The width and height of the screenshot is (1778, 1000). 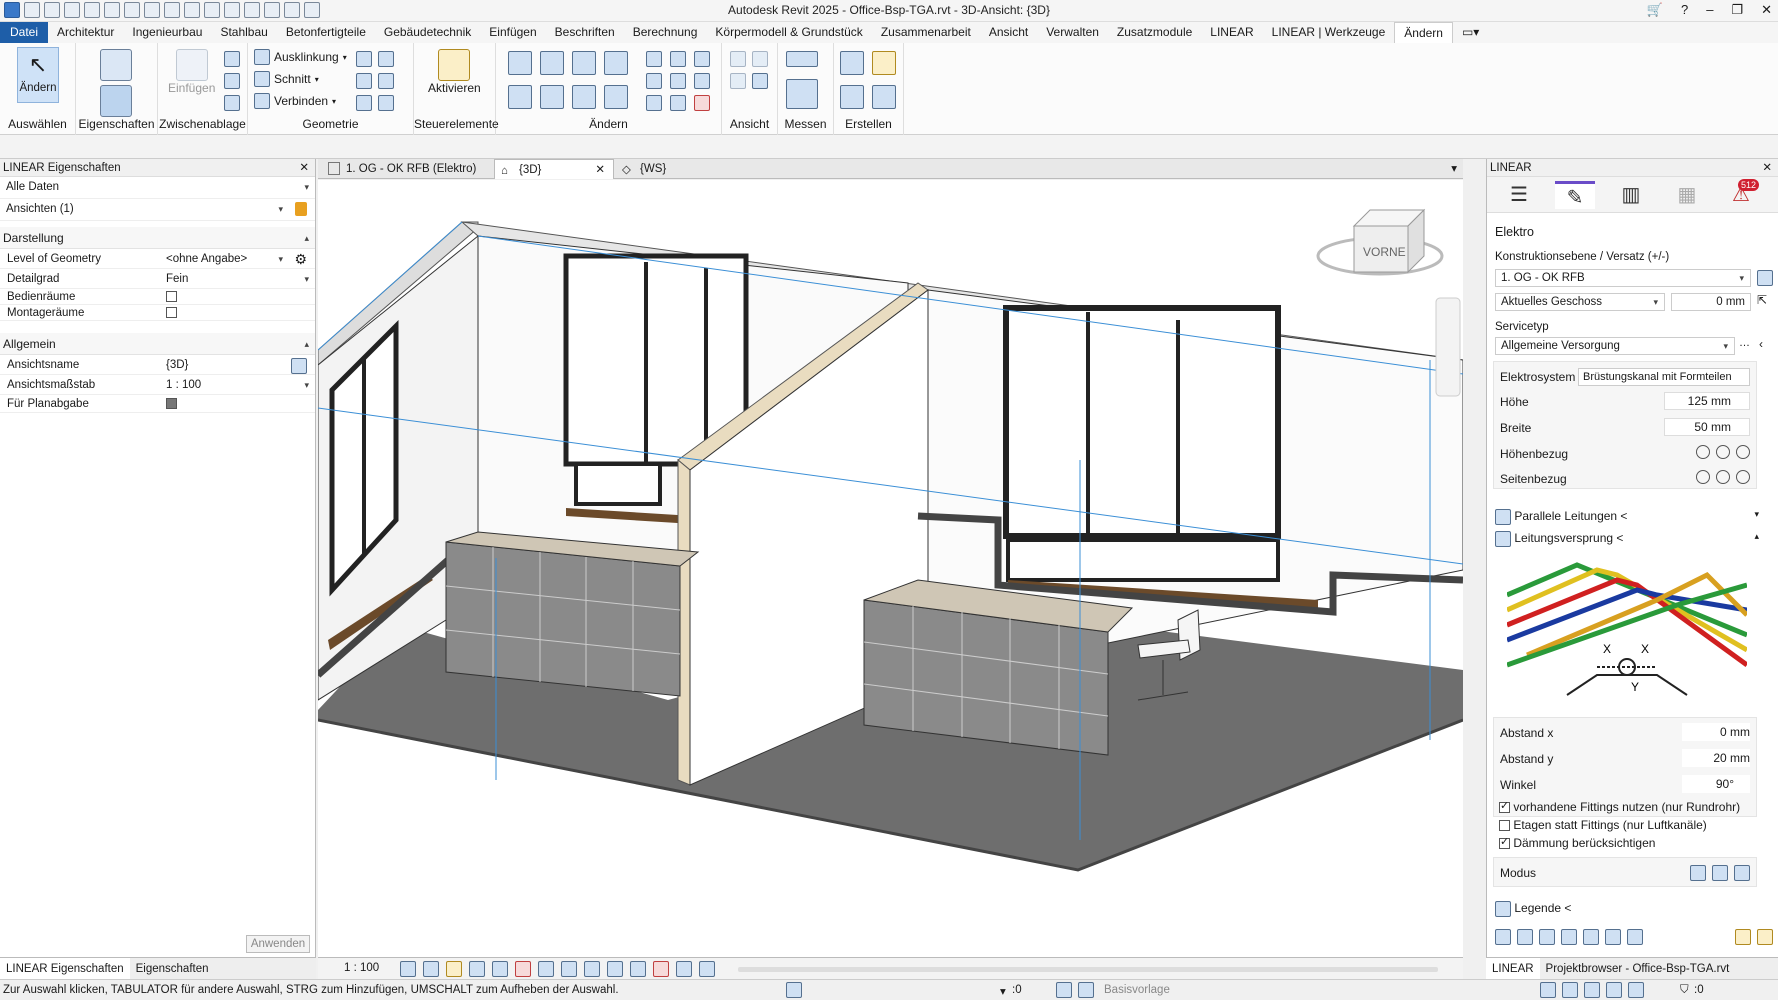 I want to click on tab-linear: LINEAR, so click(x=1231, y=32).